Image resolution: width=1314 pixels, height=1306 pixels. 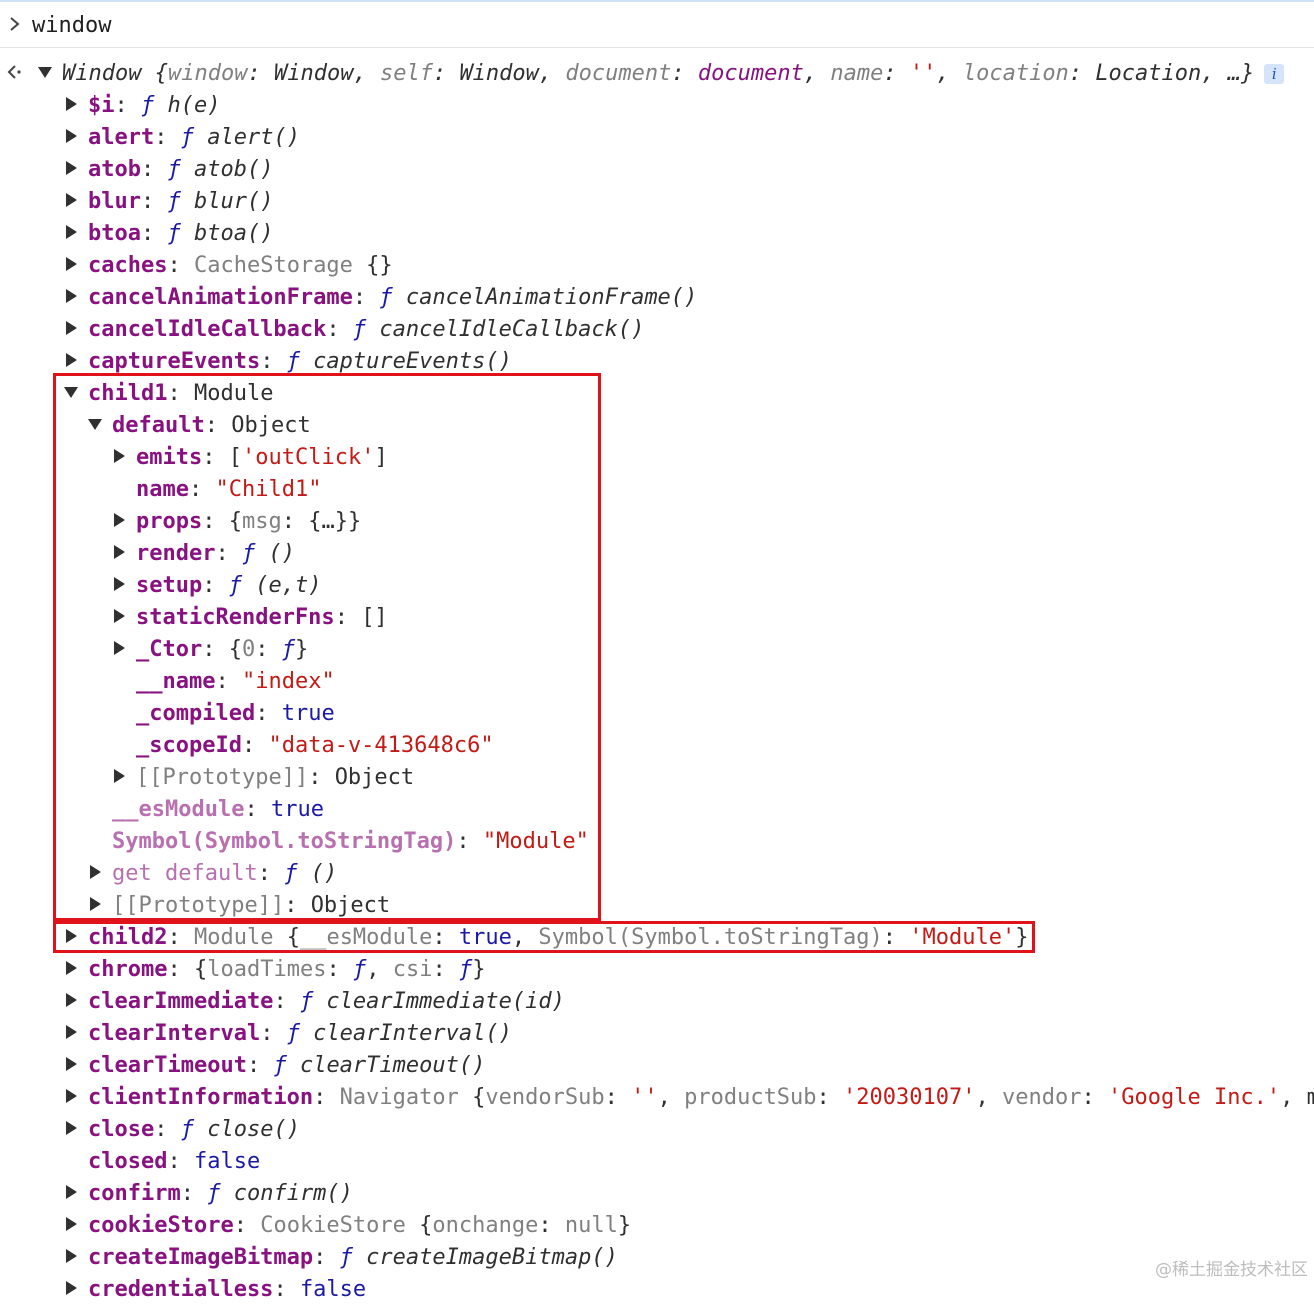 I want to click on property-row: confirm: ƒ confirm(), so click(x=208, y=1194).